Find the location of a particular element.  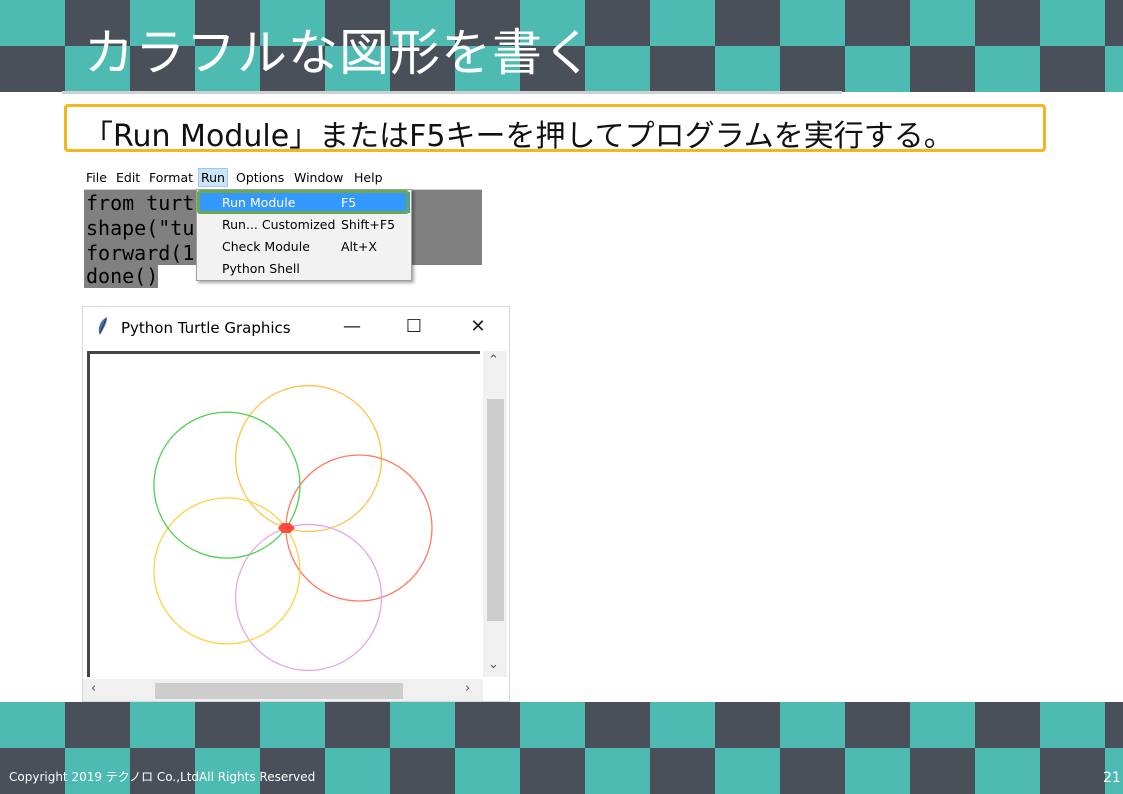

vertical-scrollbar: ⌃ ⌄ is located at coordinates (495, 514).